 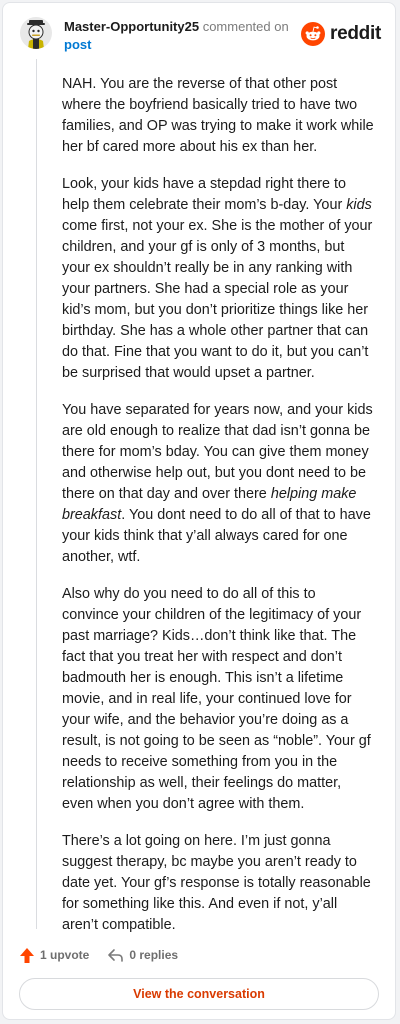 I want to click on avatar-icon, so click(x=36, y=34).